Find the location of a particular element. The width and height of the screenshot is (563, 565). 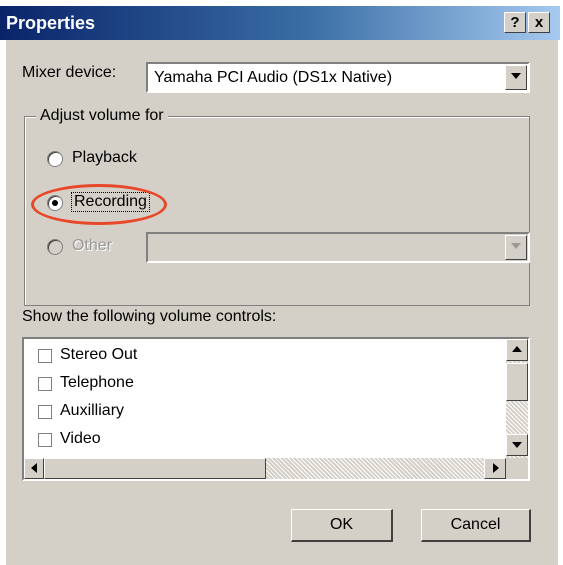

scroll-up-button is located at coordinates (517, 350).